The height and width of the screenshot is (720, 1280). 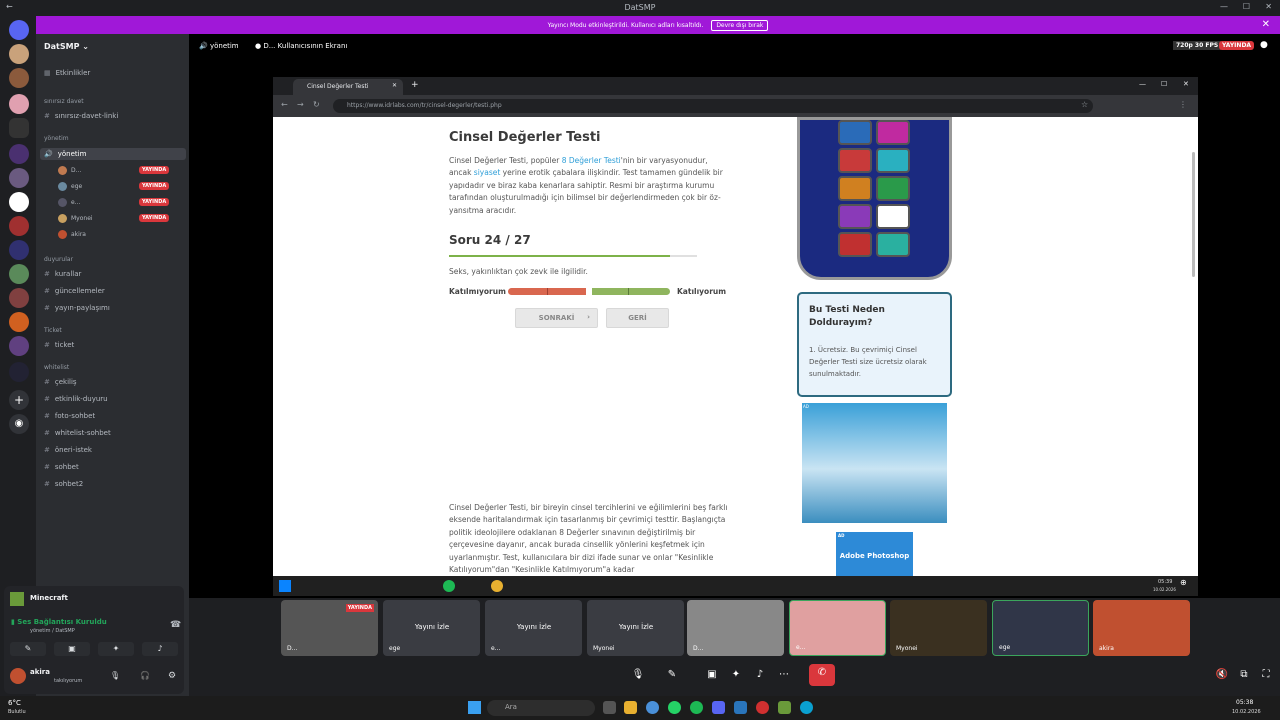 What do you see at coordinates (1246, 712) in the screenshot?
I see `clock-date: 10.02.2026` at bounding box center [1246, 712].